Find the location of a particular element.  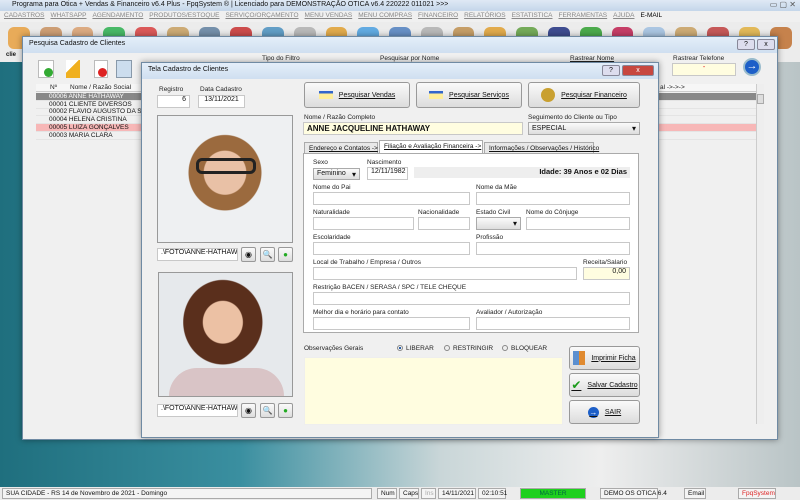

menu-item: FINANCEIRO is located at coordinates (438, 16).